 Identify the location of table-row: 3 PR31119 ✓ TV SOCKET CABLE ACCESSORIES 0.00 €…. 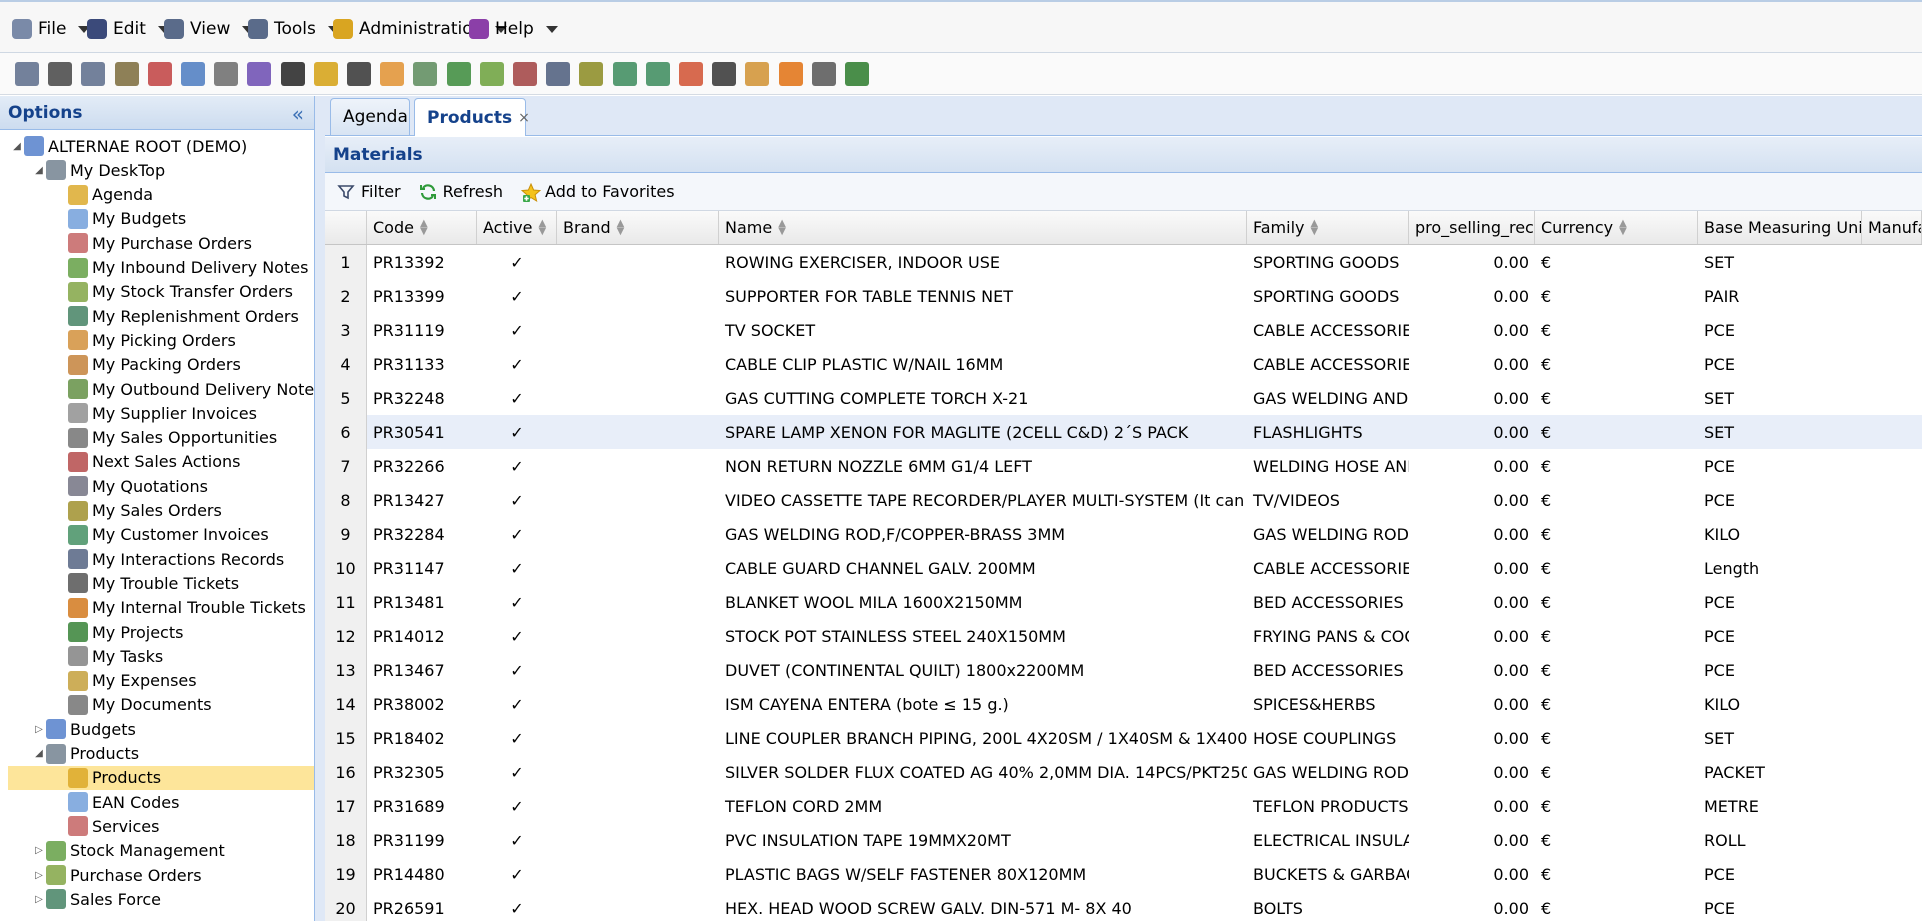
(1123, 330).